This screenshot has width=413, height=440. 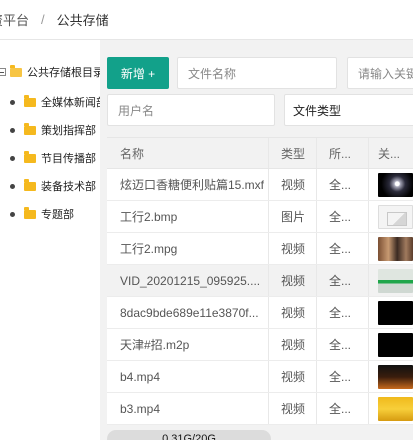 I want to click on tree-root: 公共存储根目录, so click(x=52, y=72).